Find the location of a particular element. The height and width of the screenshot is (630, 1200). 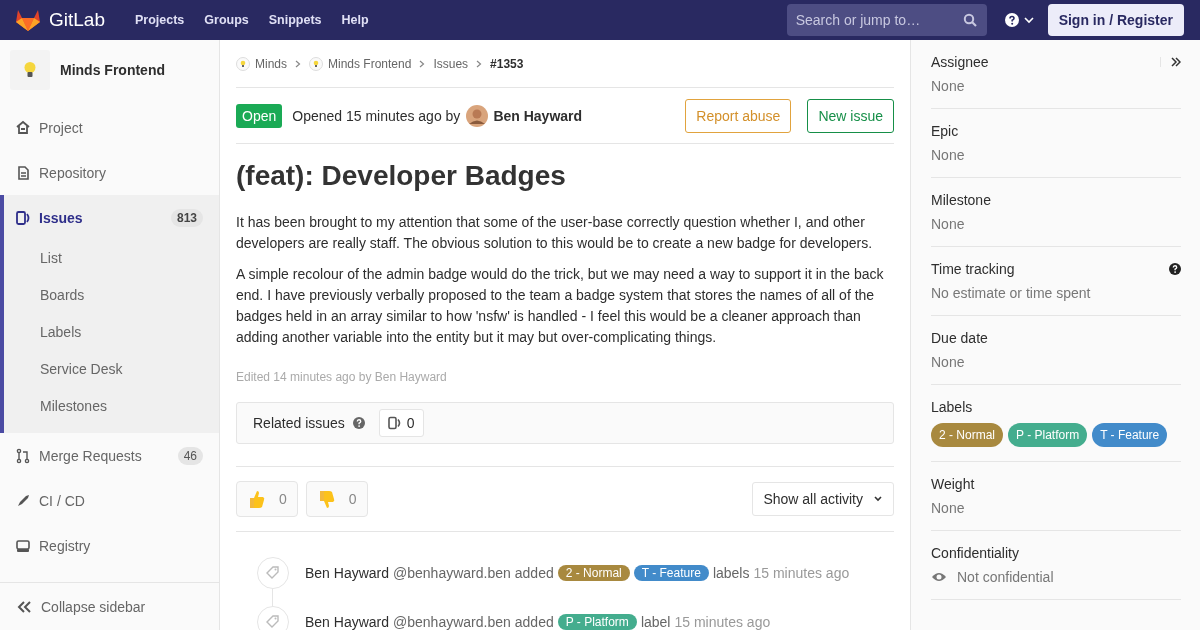

breadcrumb-link: Minds is located at coordinates (261, 63).